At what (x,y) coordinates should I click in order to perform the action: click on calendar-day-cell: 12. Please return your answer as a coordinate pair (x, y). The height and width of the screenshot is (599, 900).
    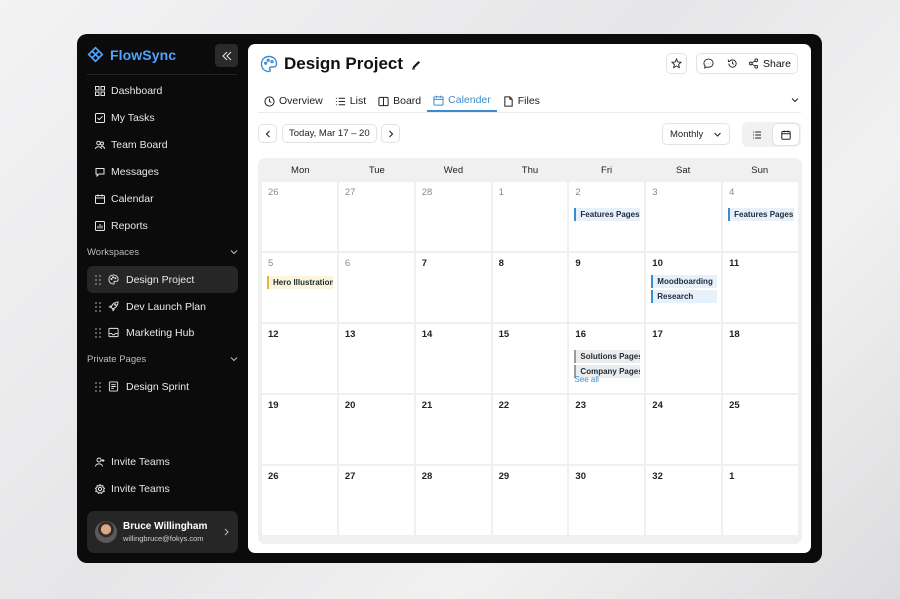
    Looking at the image, I should click on (299, 358).